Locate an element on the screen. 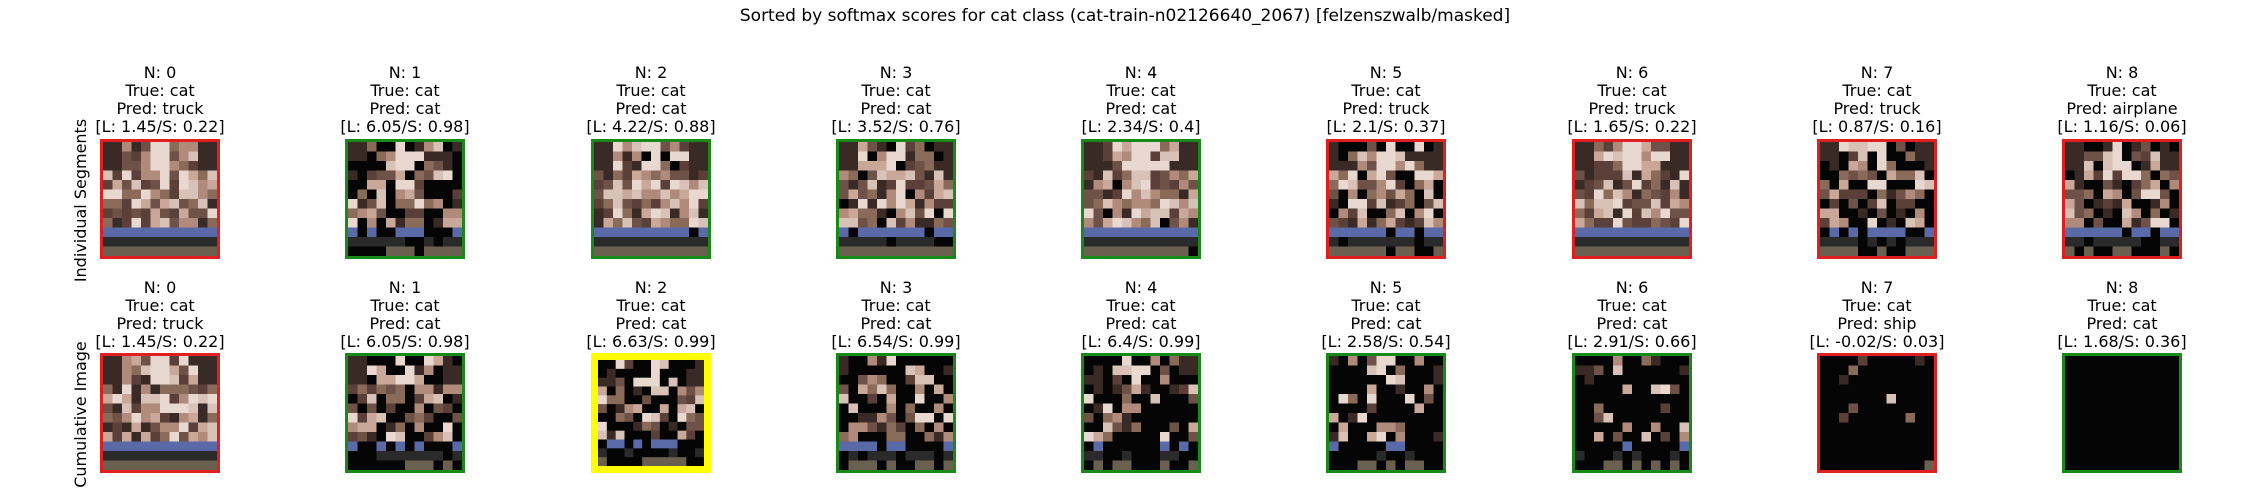 The image size is (2250, 500). panel-title-line1: N: 4 is located at coordinates (1141, 287).